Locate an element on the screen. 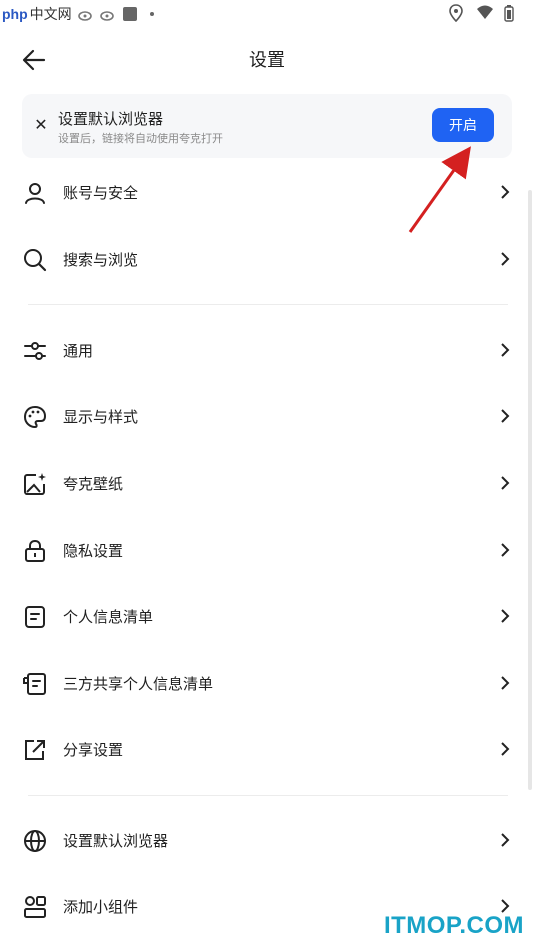 This screenshot has width=534, height=948. menu-item-label: 个人信息清单 is located at coordinates (108, 617).